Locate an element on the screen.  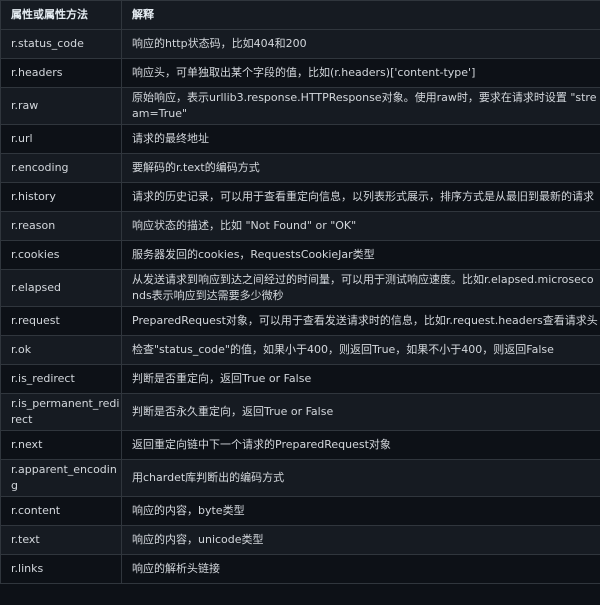
description-cell: 响应的内容，unicode类型 is located at coordinates (360, 540).